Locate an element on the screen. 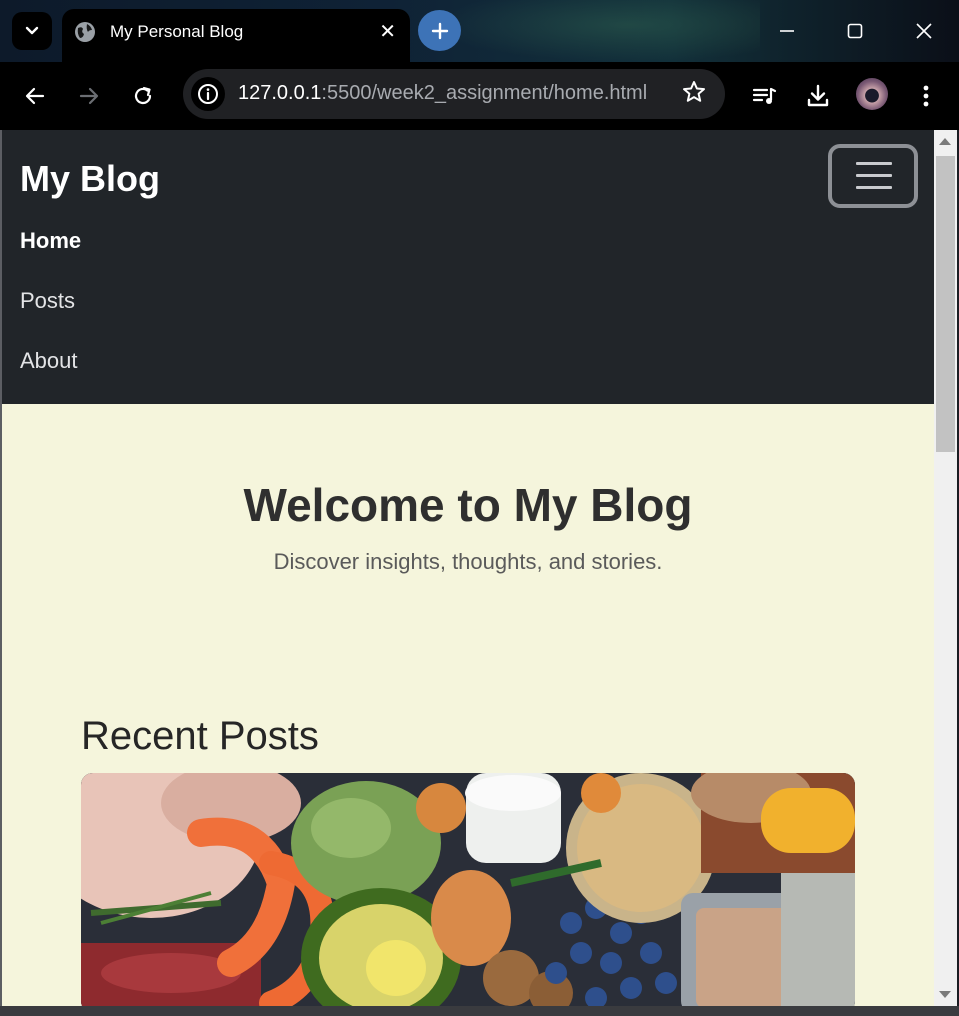 This screenshot has width=959, height=1016. chevron-down-icon is located at coordinates (32, 30).